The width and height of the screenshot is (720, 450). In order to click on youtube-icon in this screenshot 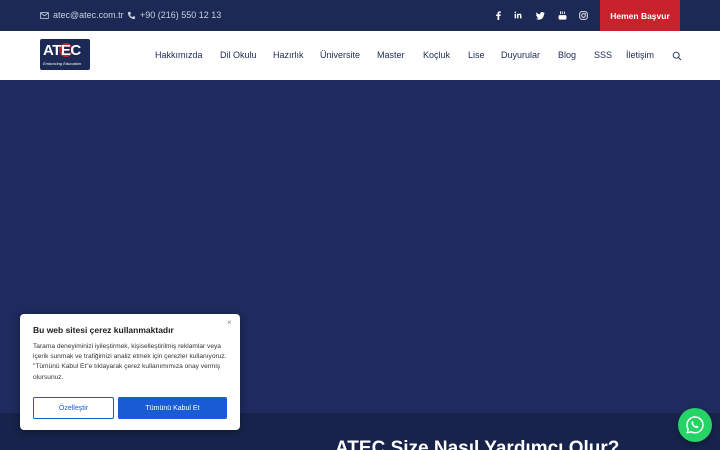, I will do `click(562, 15)`.